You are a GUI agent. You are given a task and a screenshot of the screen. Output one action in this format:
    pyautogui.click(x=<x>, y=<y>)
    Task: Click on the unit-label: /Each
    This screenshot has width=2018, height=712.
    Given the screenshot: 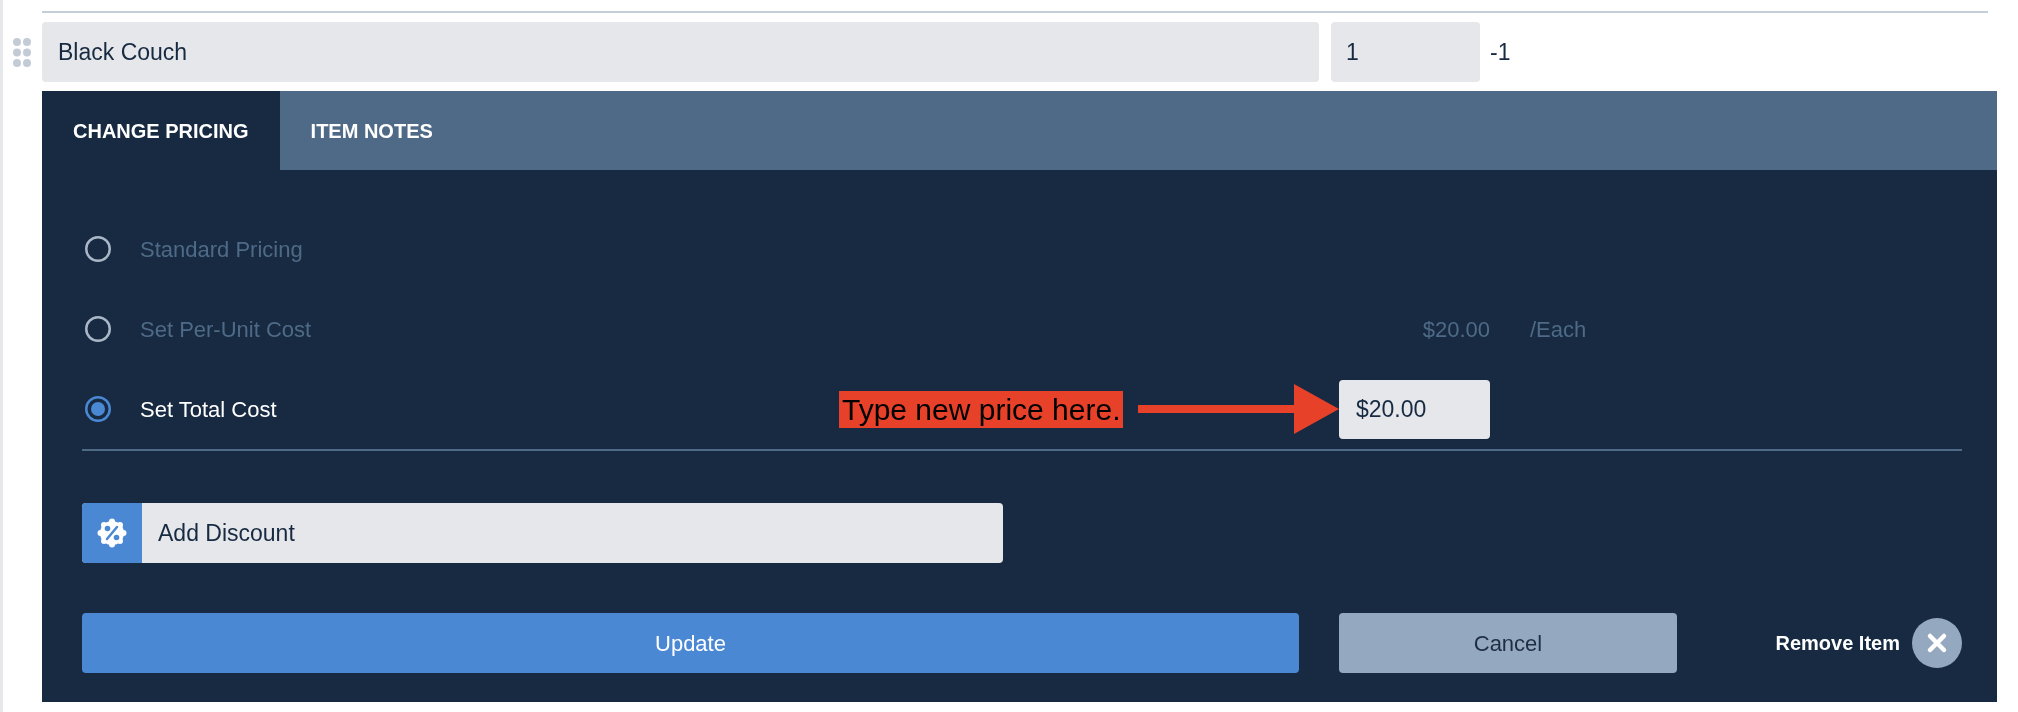 What is the action you would take?
    pyautogui.click(x=1558, y=329)
    